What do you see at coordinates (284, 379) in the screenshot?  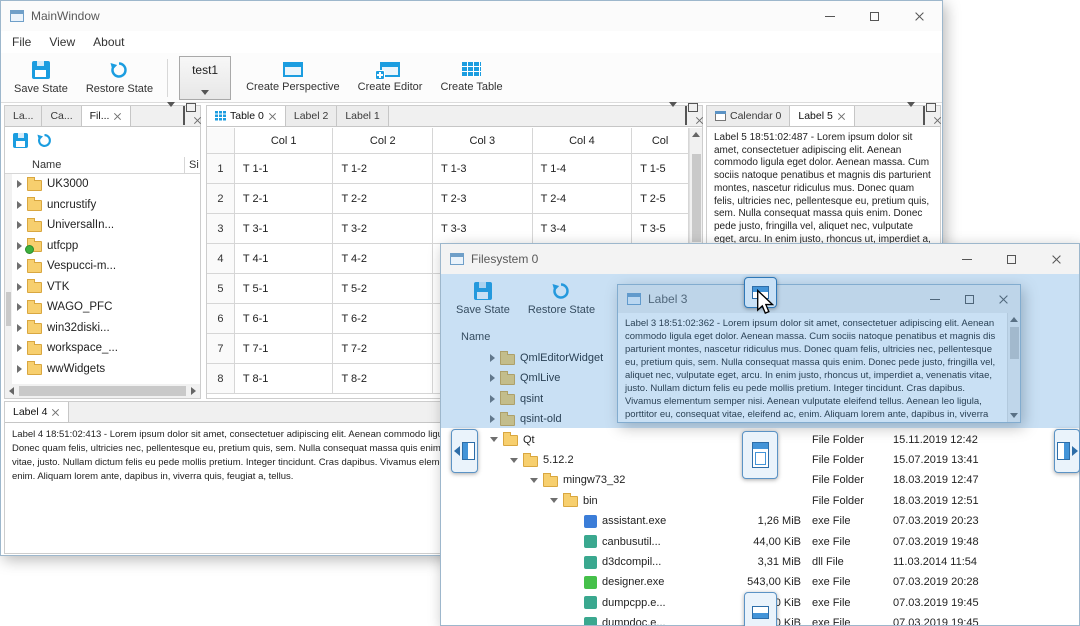 I see `table-cell: T 8-1` at bounding box center [284, 379].